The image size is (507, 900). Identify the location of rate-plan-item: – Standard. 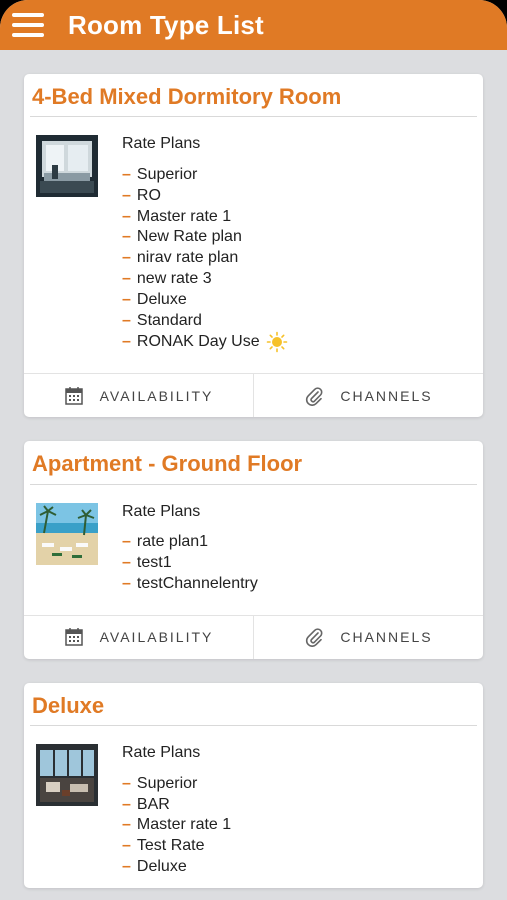
(296, 321).